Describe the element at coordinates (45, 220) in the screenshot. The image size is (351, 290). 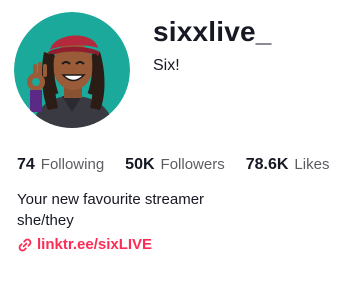
I see `bio-line: she/they` at that location.